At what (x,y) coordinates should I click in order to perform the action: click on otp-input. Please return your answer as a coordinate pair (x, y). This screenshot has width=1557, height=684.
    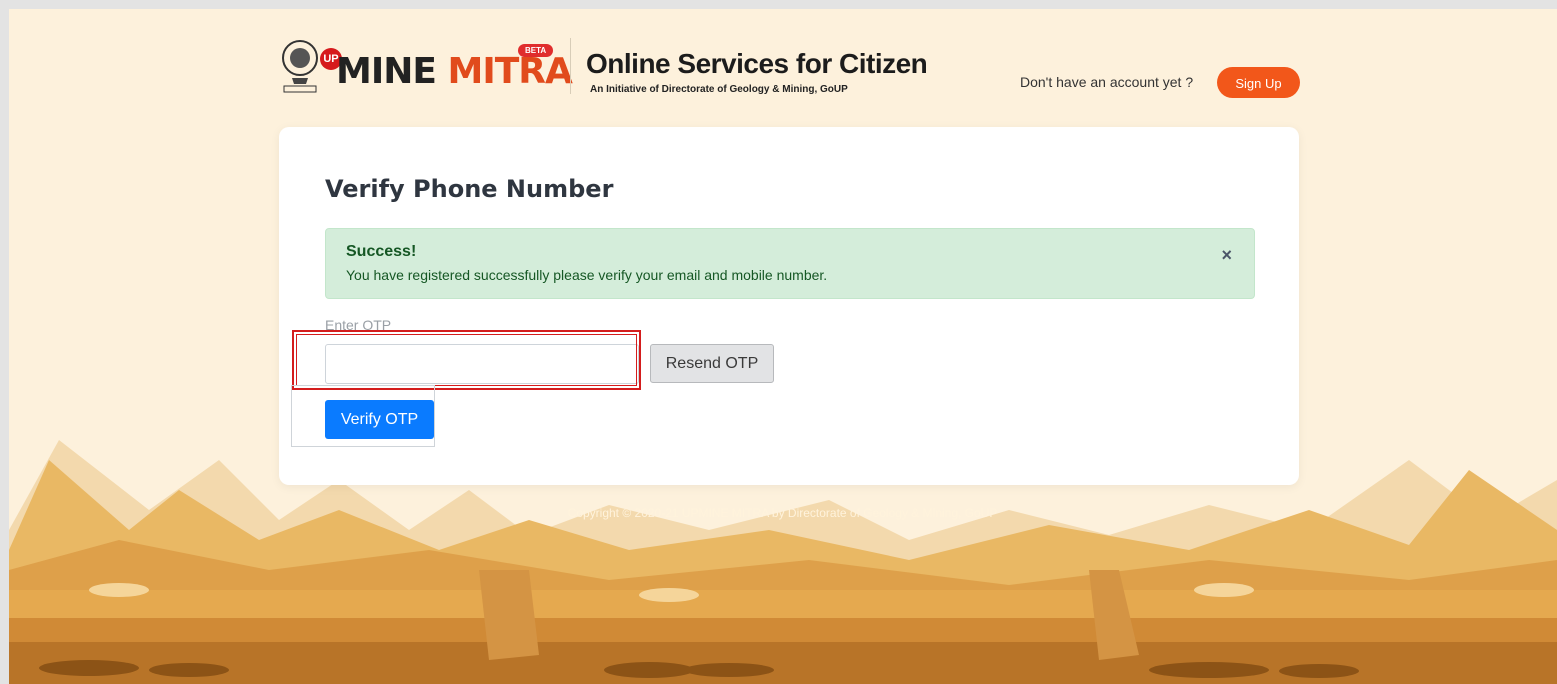
    Looking at the image, I should click on (482, 364).